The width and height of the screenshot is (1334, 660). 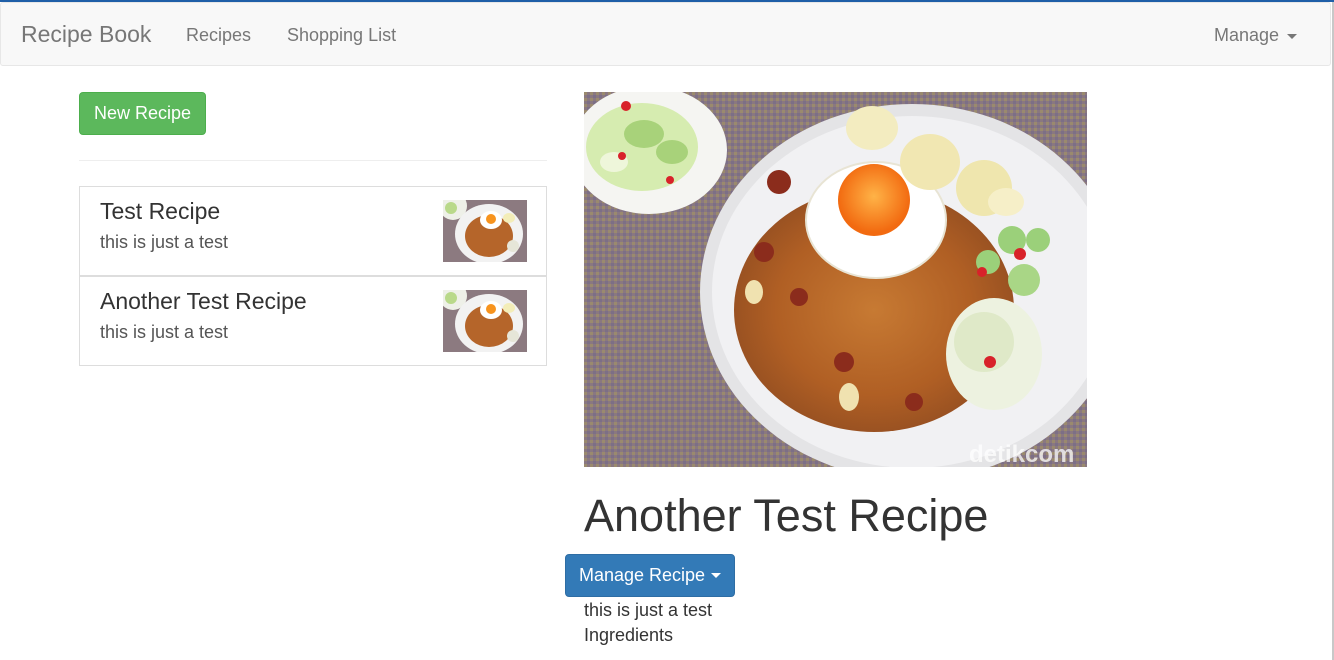 I want to click on navbar-brand: Recipe Book, so click(x=86, y=34).